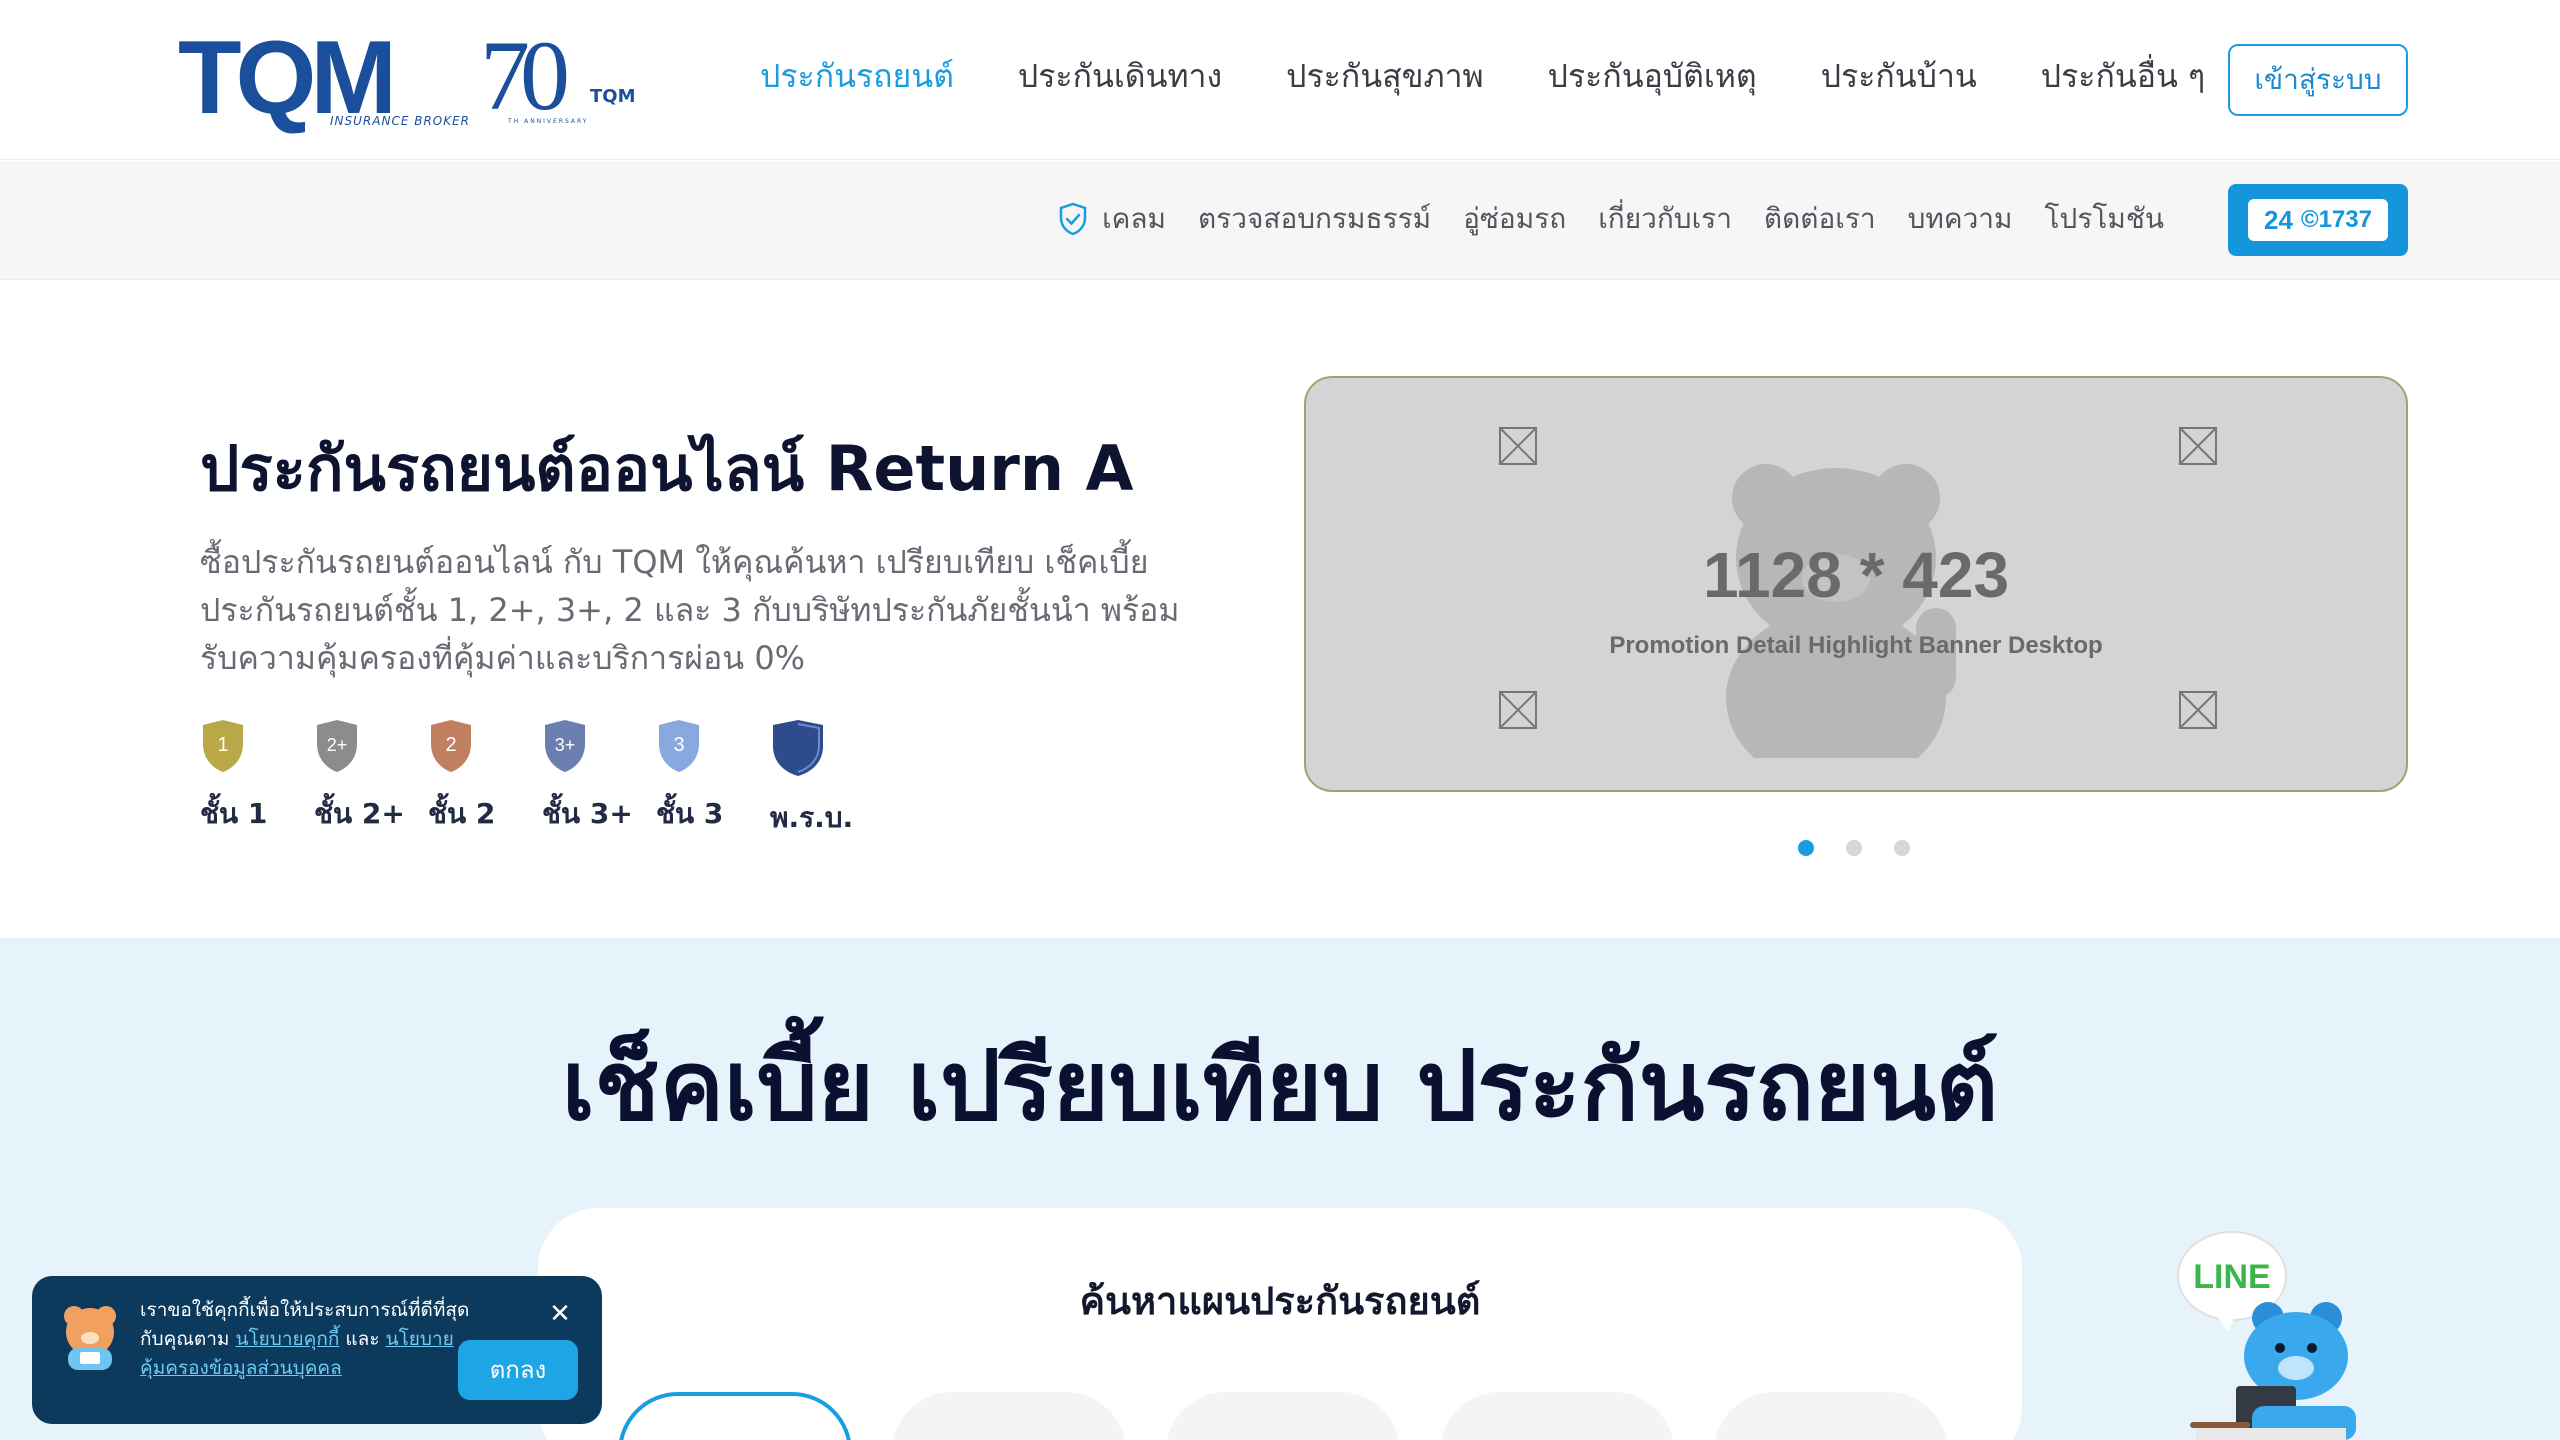 This screenshot has width=2560, height=1440. I want to click on cookie-text-mid: และ, so click(362, 1339).